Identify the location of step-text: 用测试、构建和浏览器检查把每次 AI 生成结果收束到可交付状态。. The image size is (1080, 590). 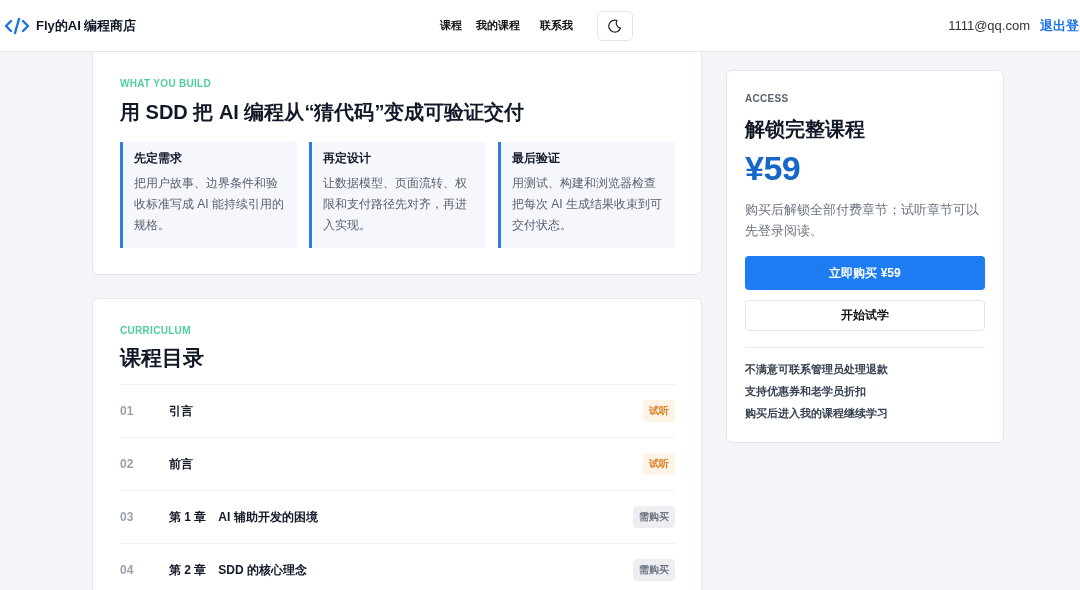
(587, 204).